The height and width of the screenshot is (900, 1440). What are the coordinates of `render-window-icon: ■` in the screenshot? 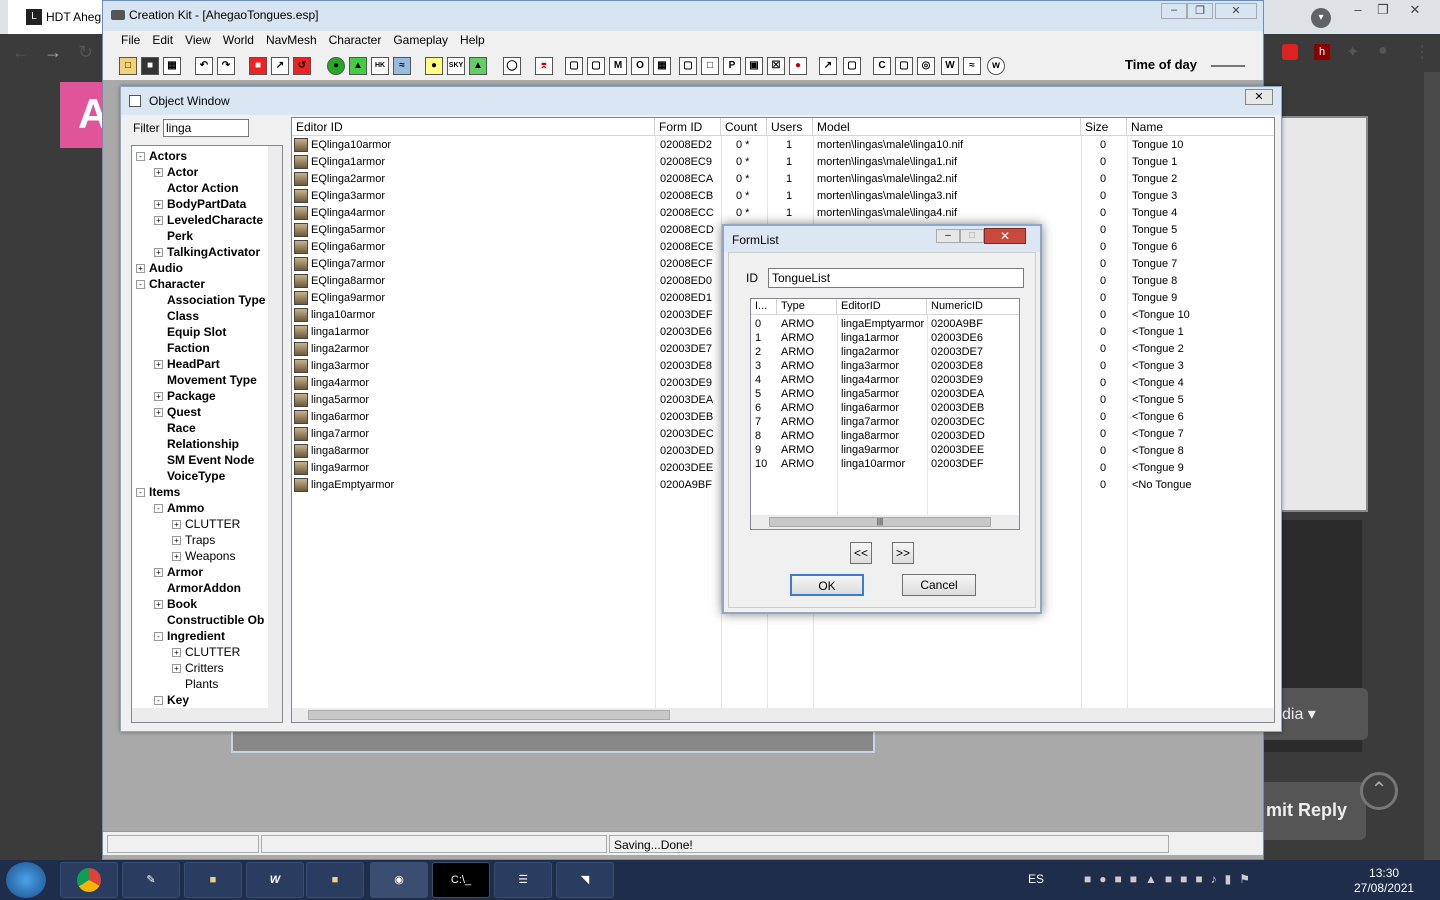 It's located at (258, 66).